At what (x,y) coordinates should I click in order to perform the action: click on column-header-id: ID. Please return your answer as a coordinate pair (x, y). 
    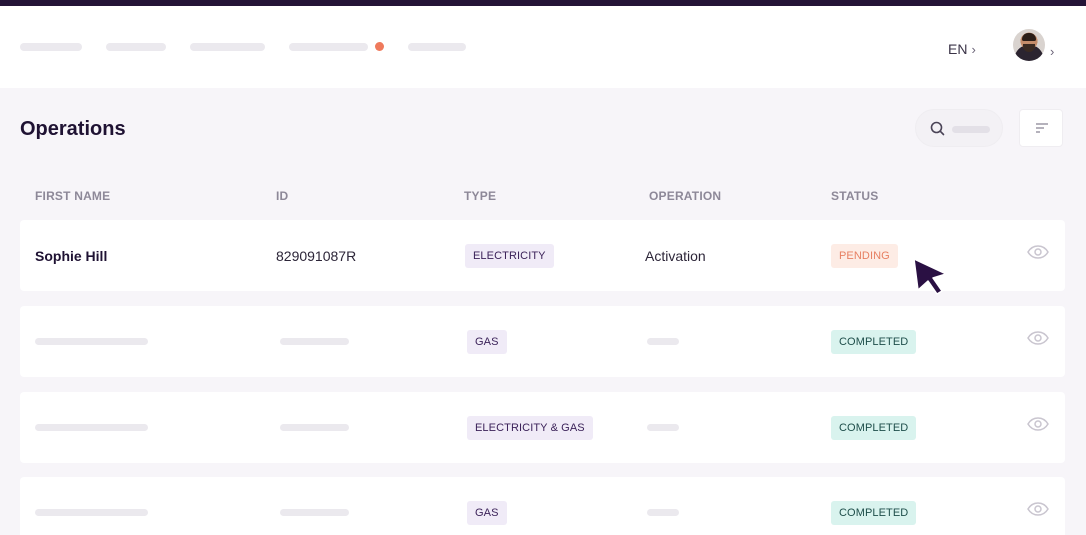
    Looking at the image, I should click on (282, 196).